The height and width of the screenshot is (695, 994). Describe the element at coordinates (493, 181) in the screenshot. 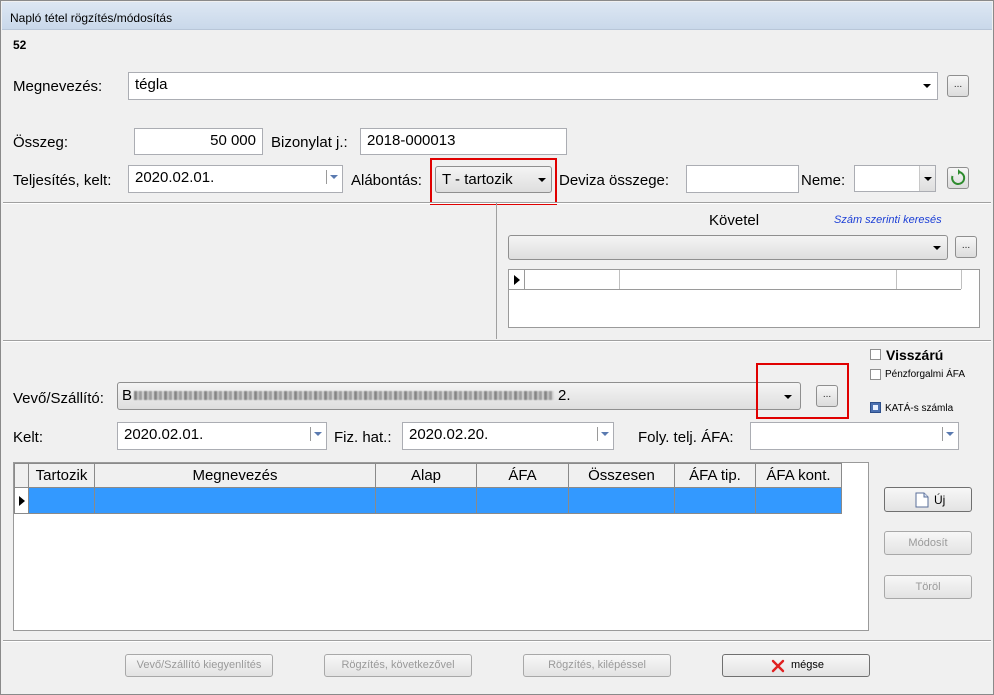

I see `highlight-box-alabontas` at that location.